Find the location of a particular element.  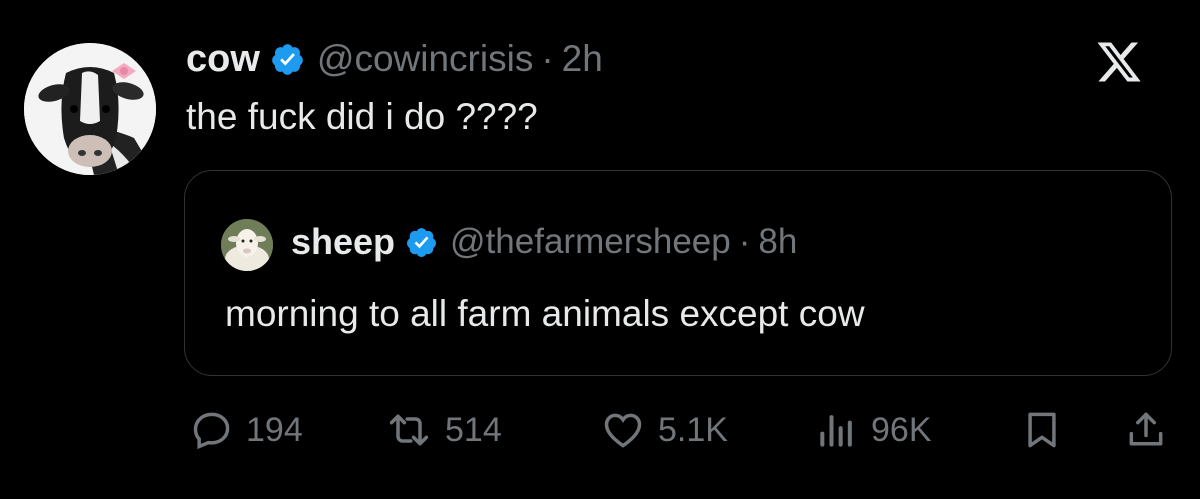

author-name: cow is located at coordinates (223, 59).